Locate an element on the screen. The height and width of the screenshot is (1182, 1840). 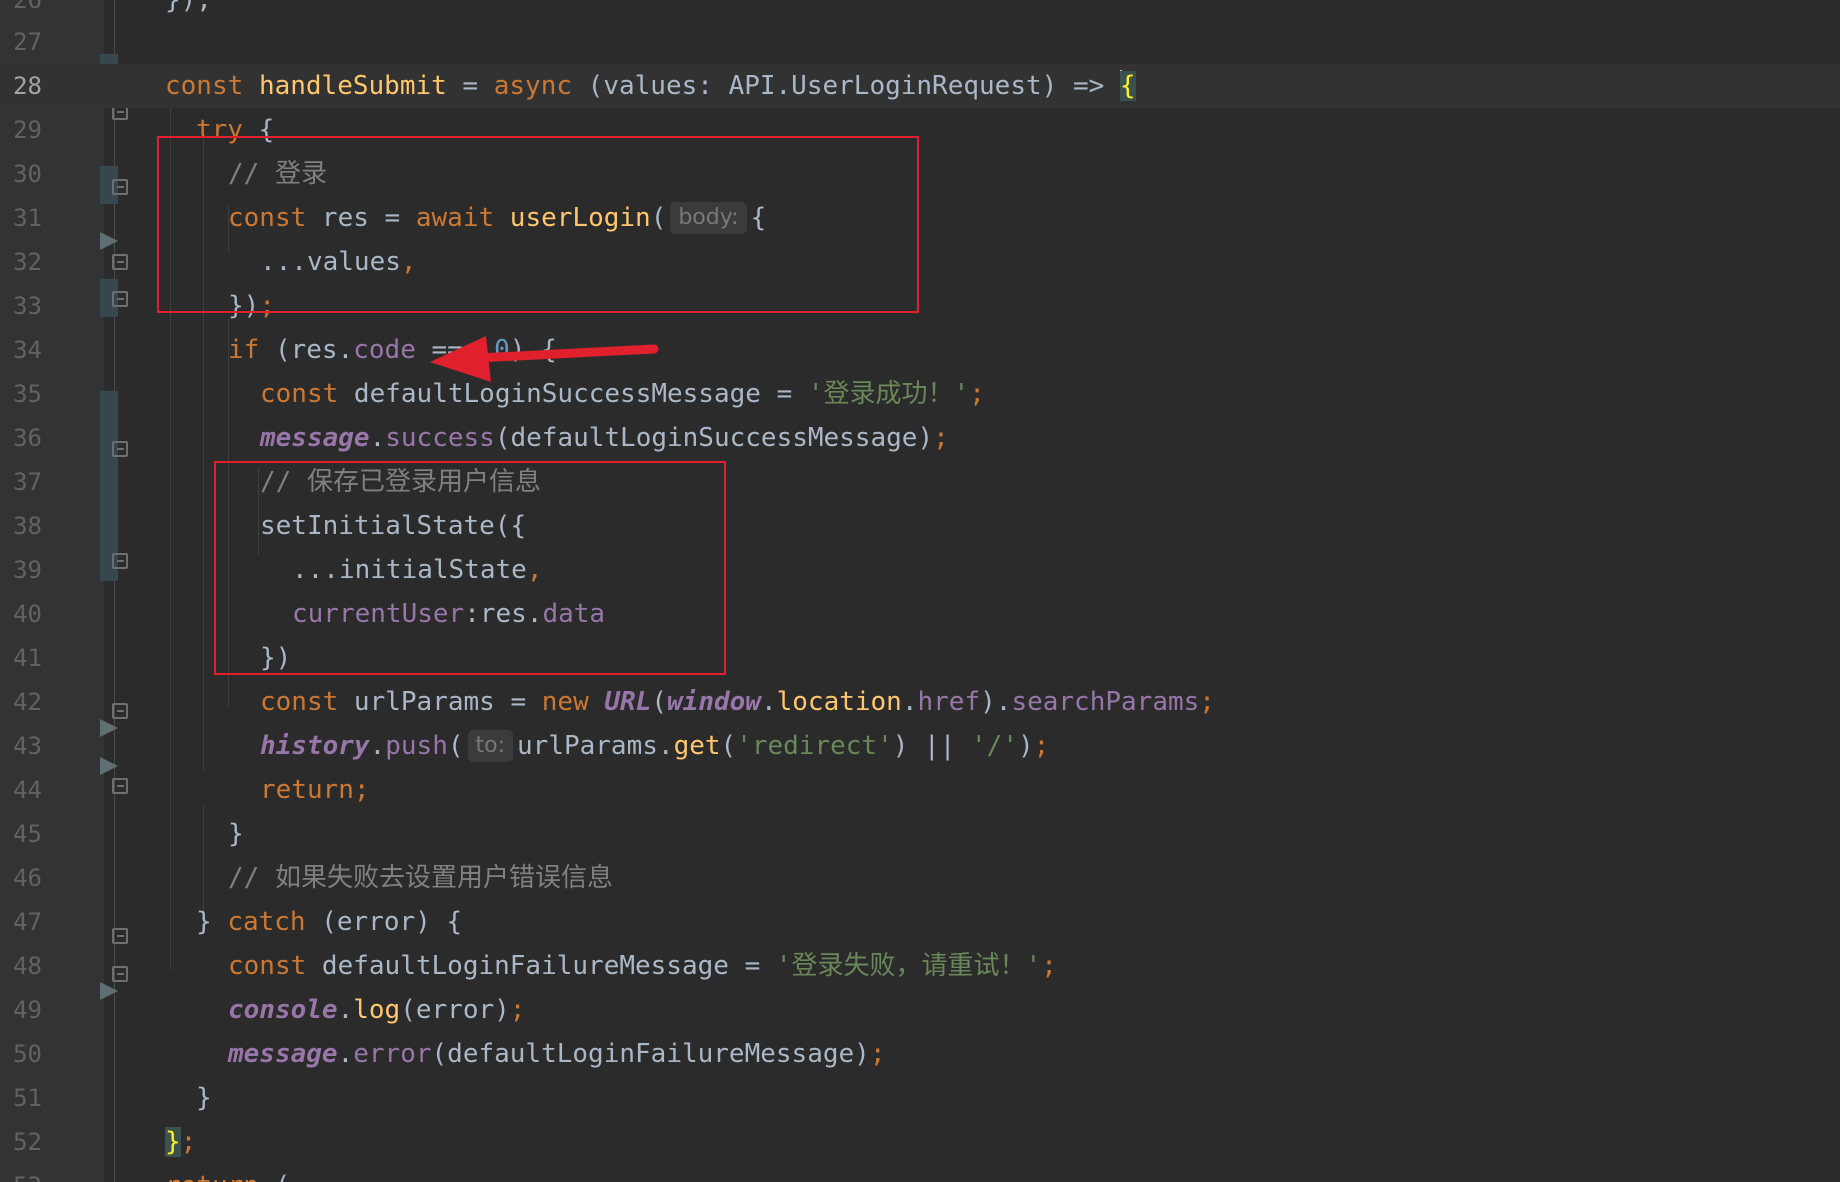
line-number: 39 is located at coordinates (27, 570).